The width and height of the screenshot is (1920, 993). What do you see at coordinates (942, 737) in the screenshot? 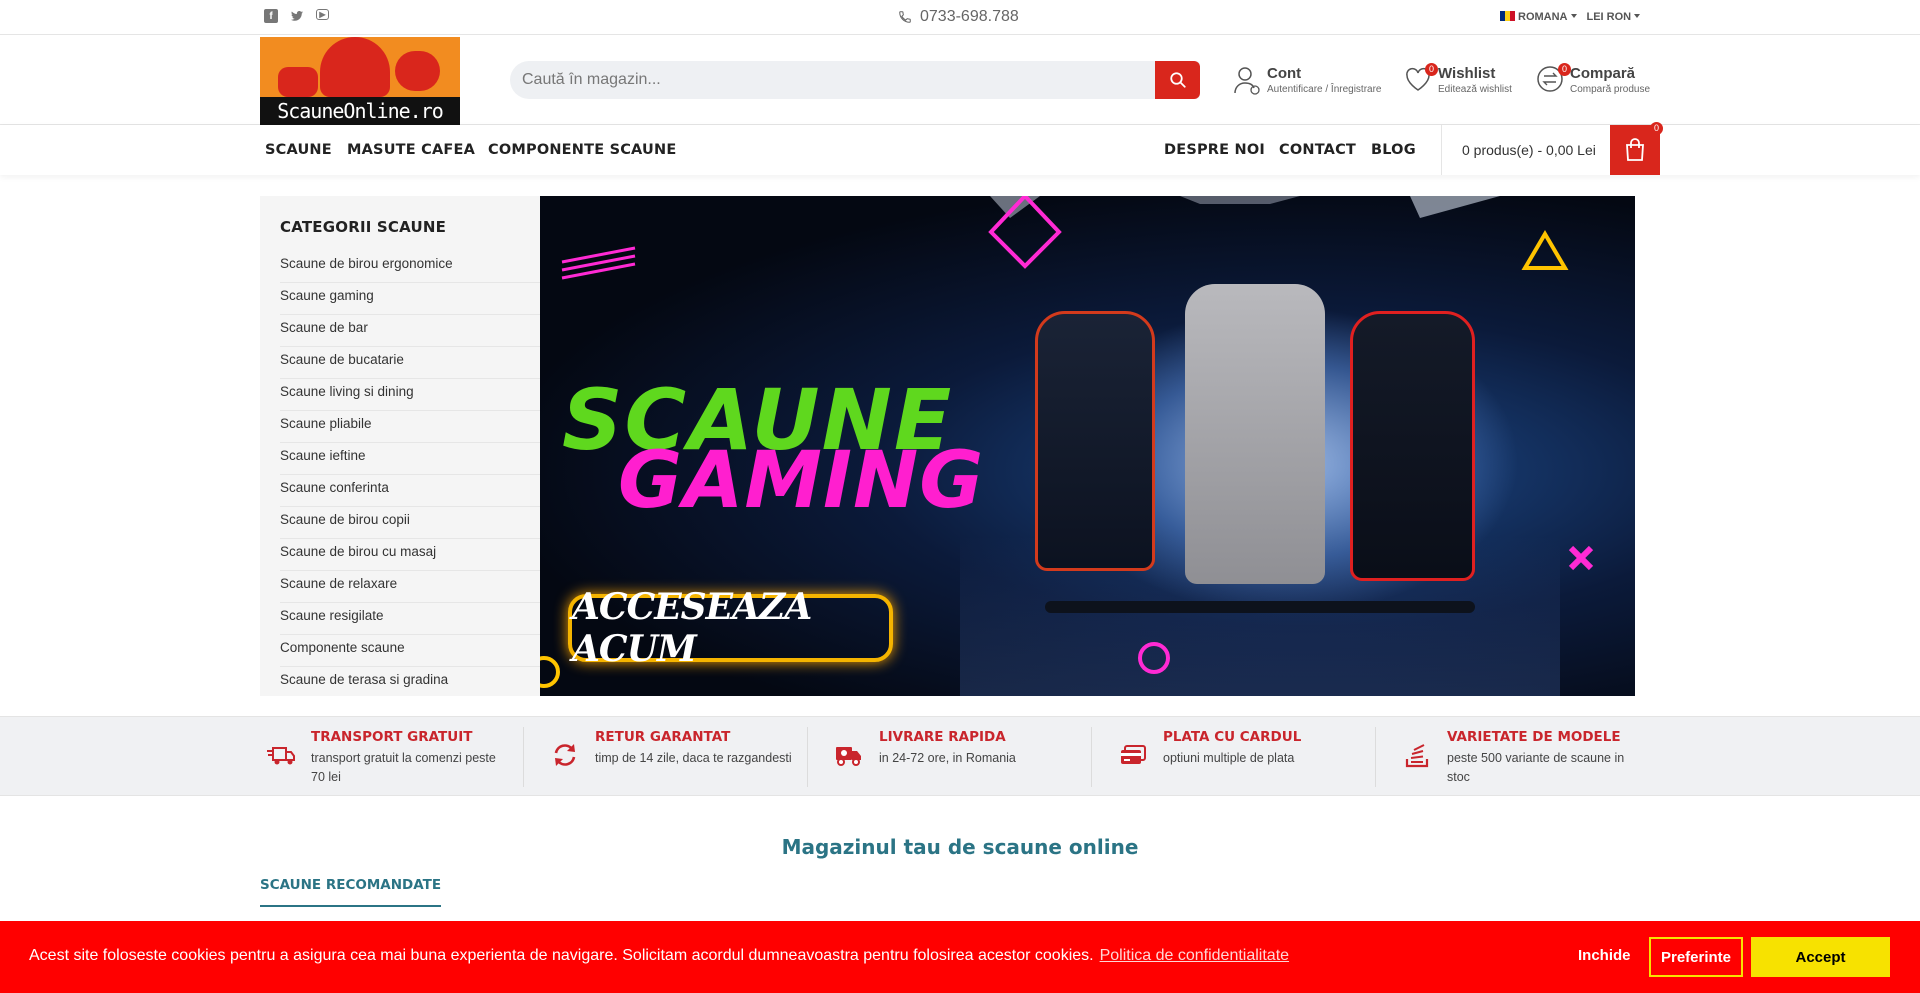
I see `feature-title: LIVRARE RAPIDA` at bounding box center [942, 737].